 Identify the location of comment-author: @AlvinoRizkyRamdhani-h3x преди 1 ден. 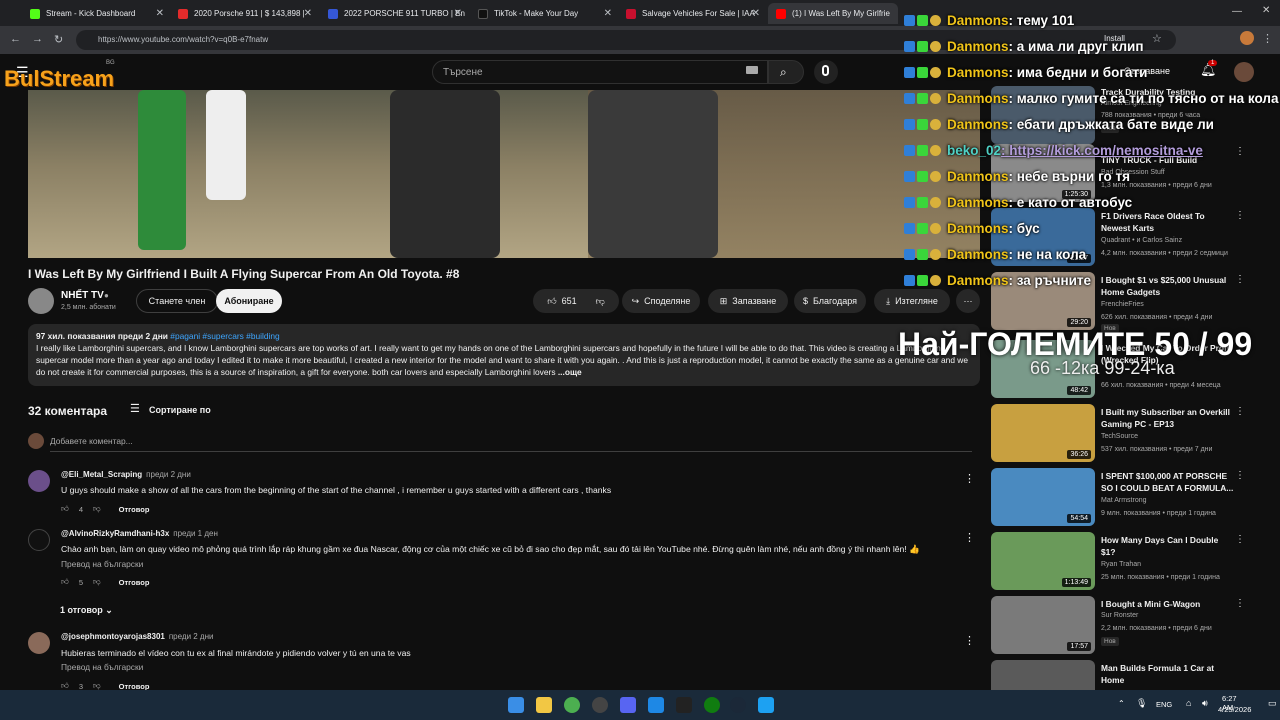
(139, 533).